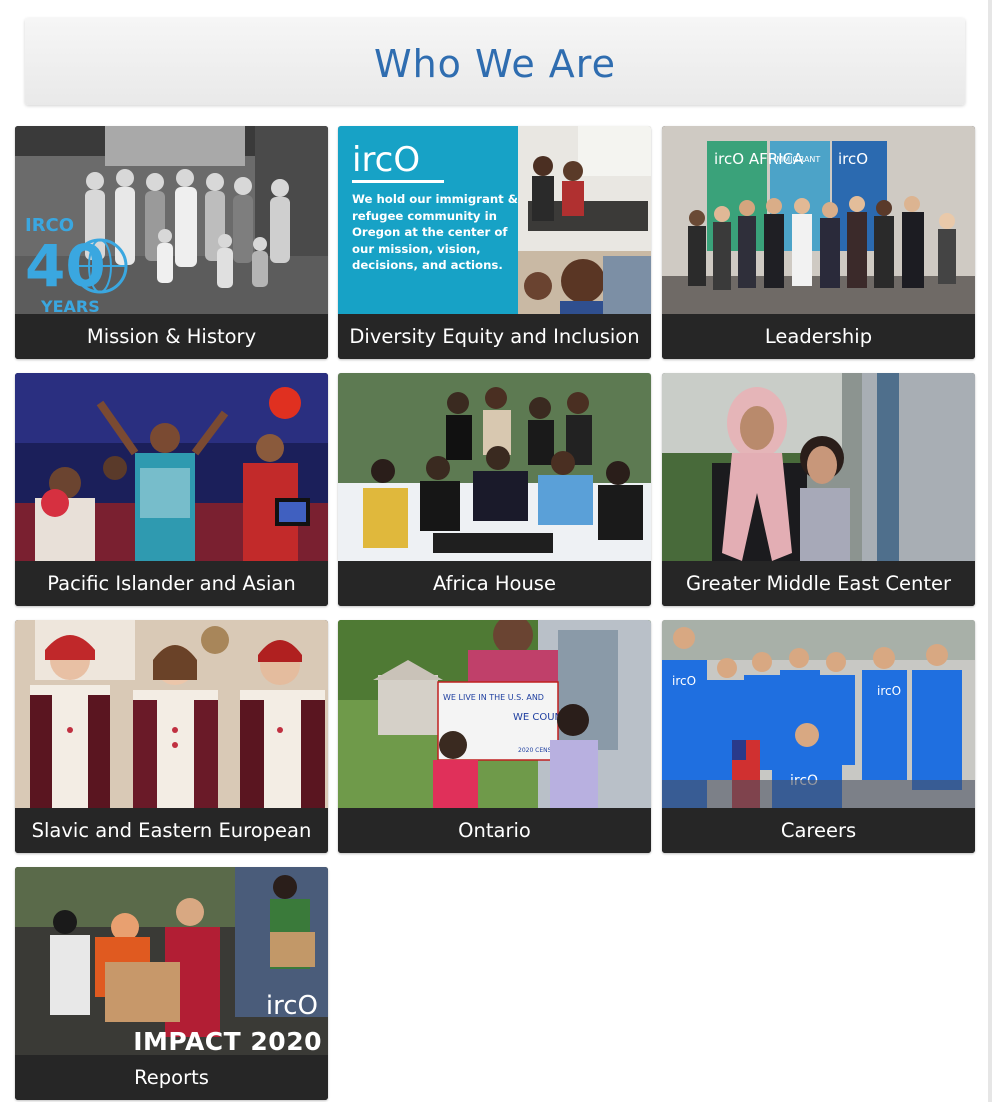  What do you see at coordinates (171, 961) in the screenshot?
I see `reports-photo: ircO IMPACT 2020` at bounding box center [171, 961].